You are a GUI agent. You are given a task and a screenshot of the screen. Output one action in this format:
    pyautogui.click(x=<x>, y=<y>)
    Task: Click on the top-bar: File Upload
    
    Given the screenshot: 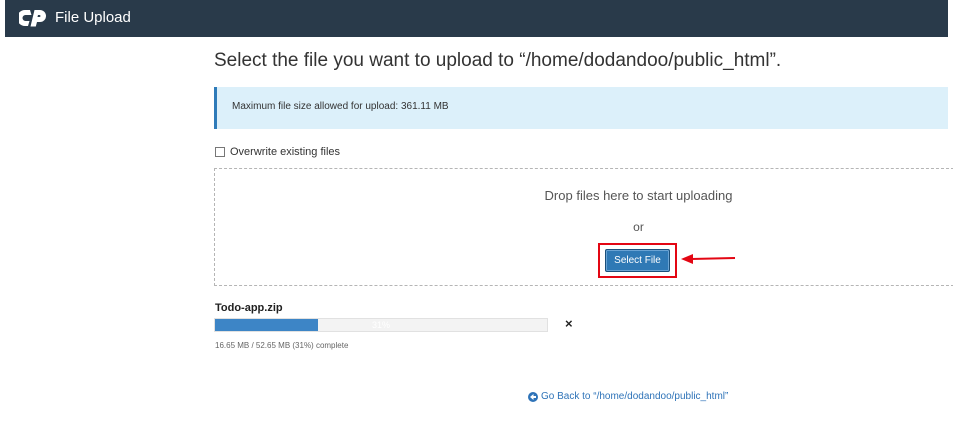 What is the action you would take?
    pyautogui.click(x=476, y=18)
    